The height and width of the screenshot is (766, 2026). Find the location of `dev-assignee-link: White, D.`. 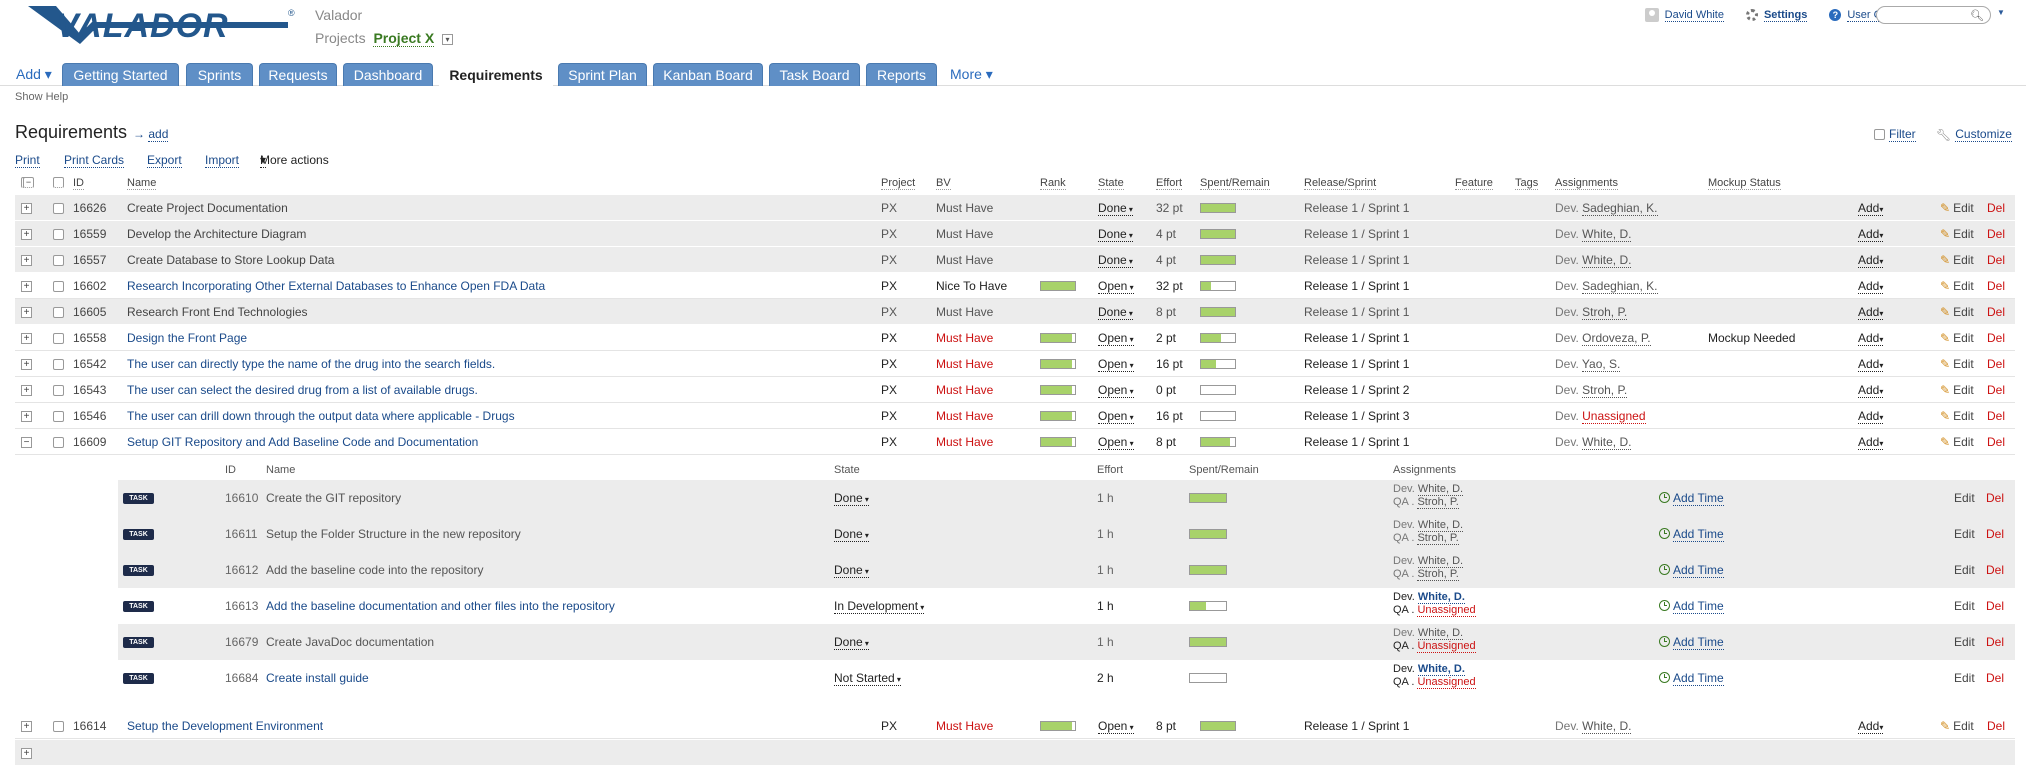

dev-assignee-link: White, D. is located at coordinates (1440, 561).